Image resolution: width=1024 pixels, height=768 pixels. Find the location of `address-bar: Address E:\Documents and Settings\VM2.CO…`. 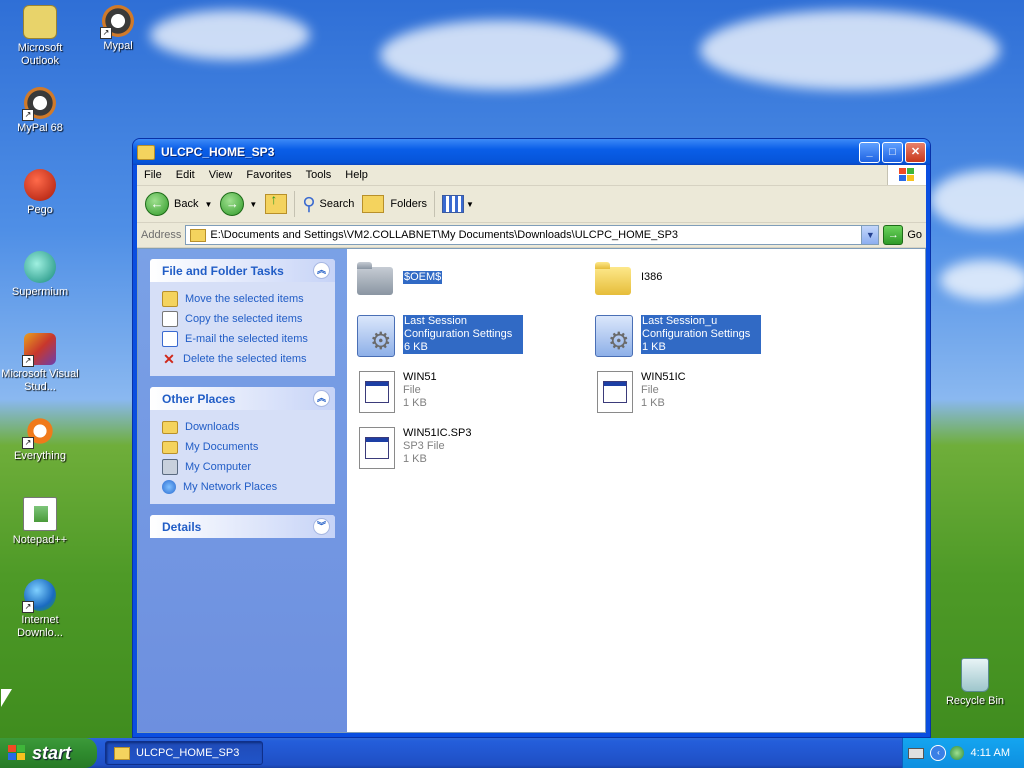

address-bar: Address E:\Documents and Settings\VM2.CO… is located at coordinates (531, 235).